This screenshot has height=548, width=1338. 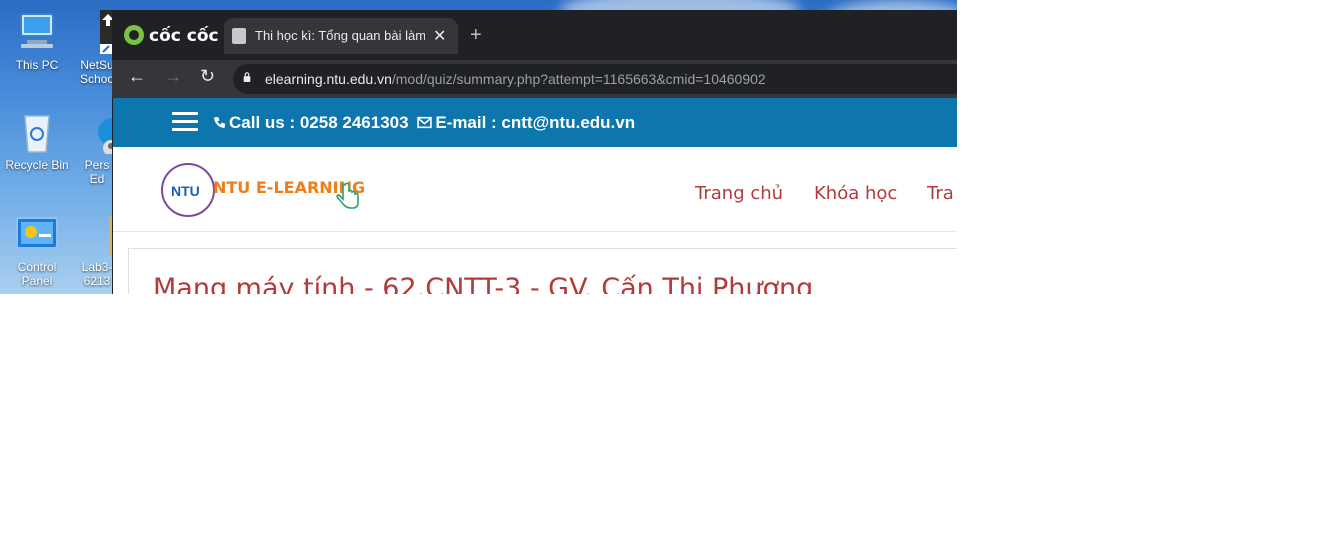 I want to click on recycle-bin-icon, so click(x=37, y=132).